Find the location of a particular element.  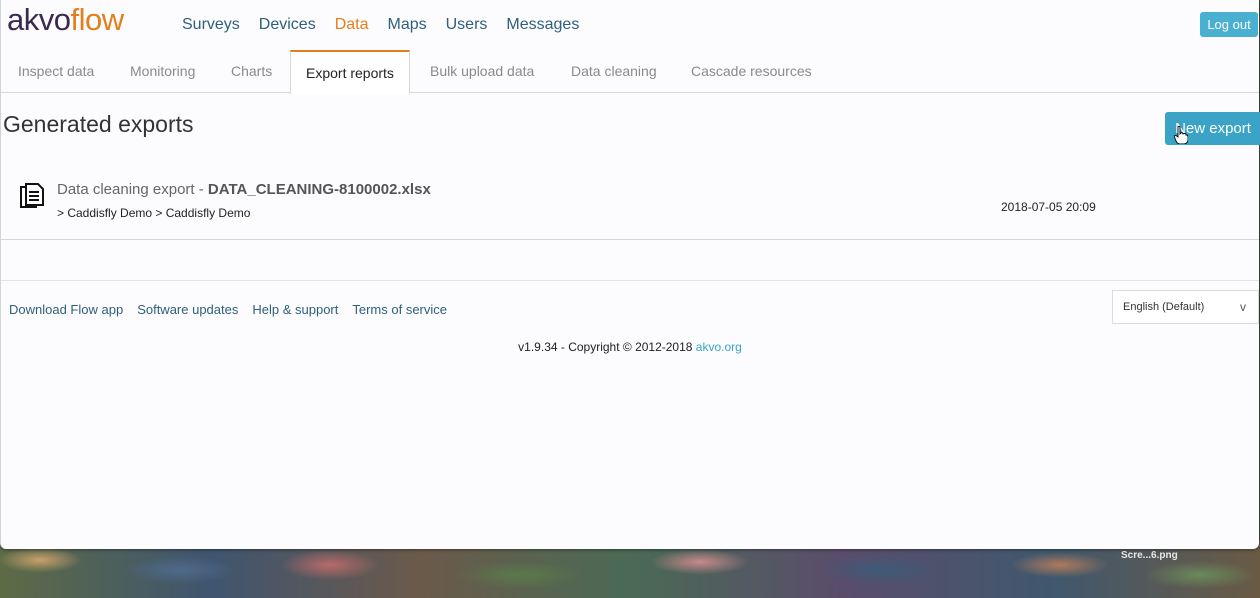

nav-messages: Messages is located at coordinates (542, 25).